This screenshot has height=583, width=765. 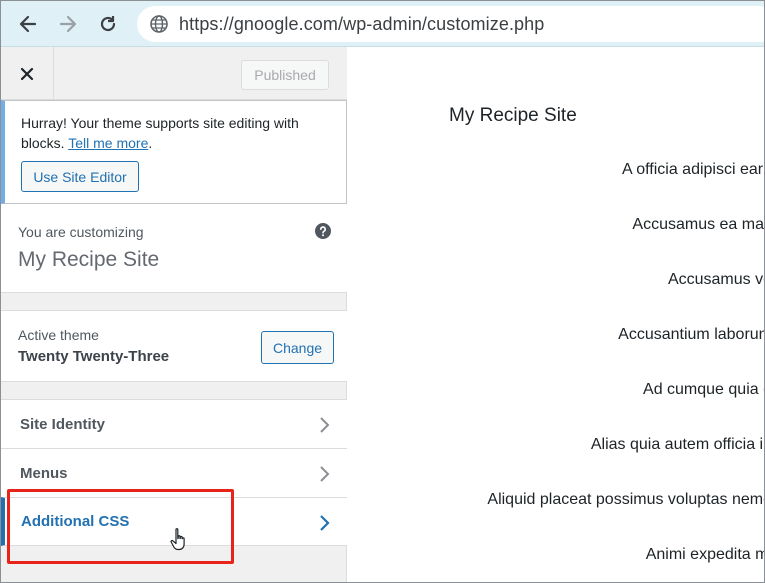 What do you see at coordinates (513, 116) in the screenshot?
I see `preview-site-title: My Recipe Site` at bounding box center [513, 116].